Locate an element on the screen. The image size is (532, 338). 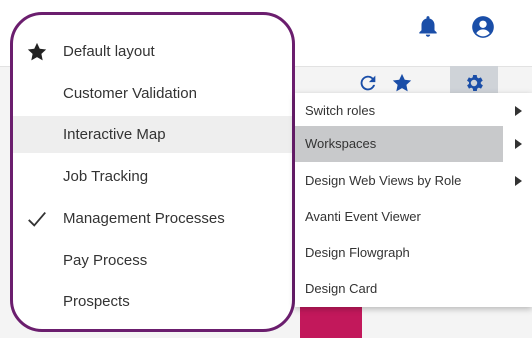
layout-item-label: Default layout is located at coordinates (109, 51).